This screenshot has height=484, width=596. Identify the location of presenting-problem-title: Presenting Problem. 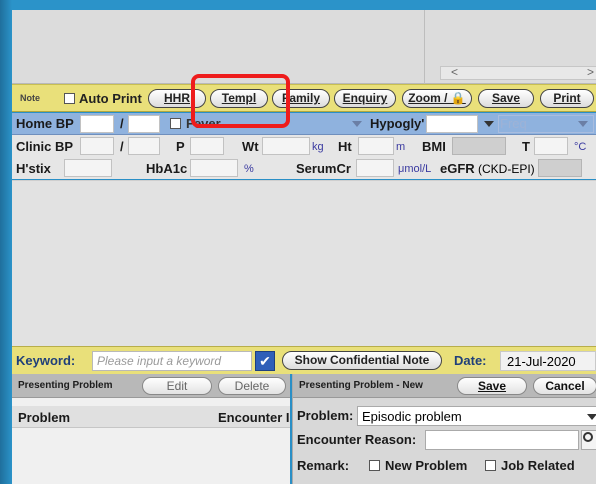
(65, 385).